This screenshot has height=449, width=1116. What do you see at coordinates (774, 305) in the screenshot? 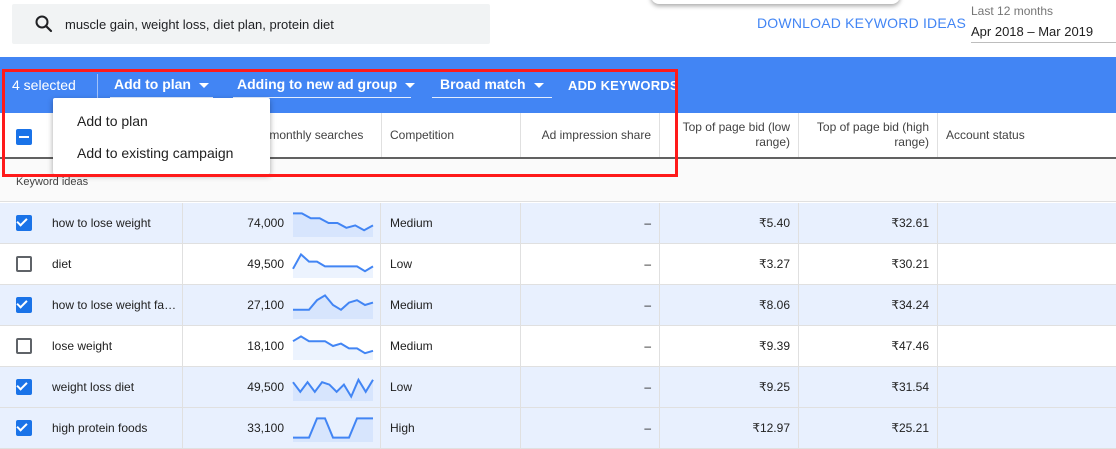
I see `bid-low-value: ₹8.06` at bounding box center [774, 305].